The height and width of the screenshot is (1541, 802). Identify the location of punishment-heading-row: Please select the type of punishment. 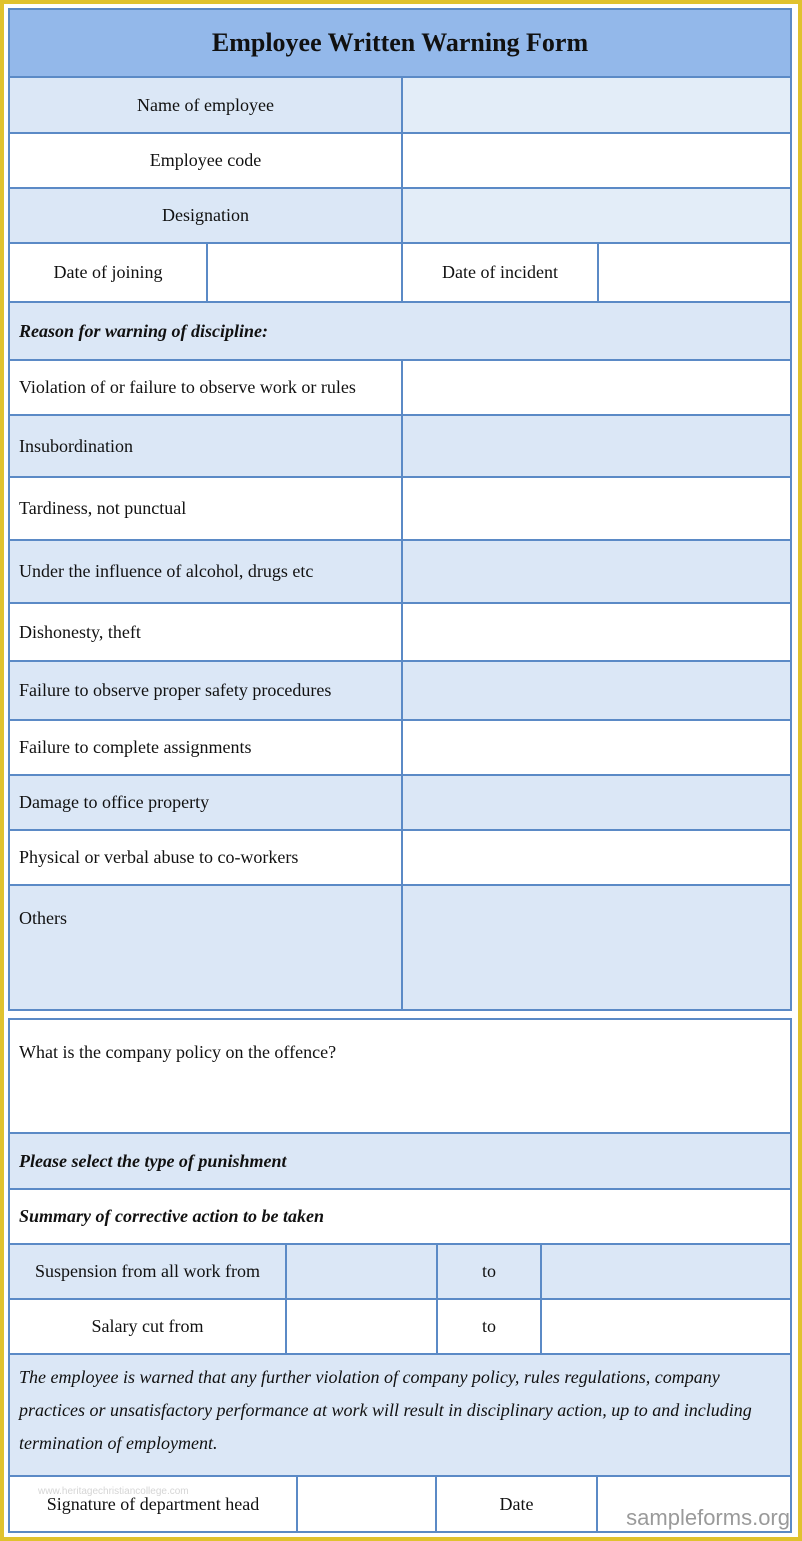
(400, 1160).